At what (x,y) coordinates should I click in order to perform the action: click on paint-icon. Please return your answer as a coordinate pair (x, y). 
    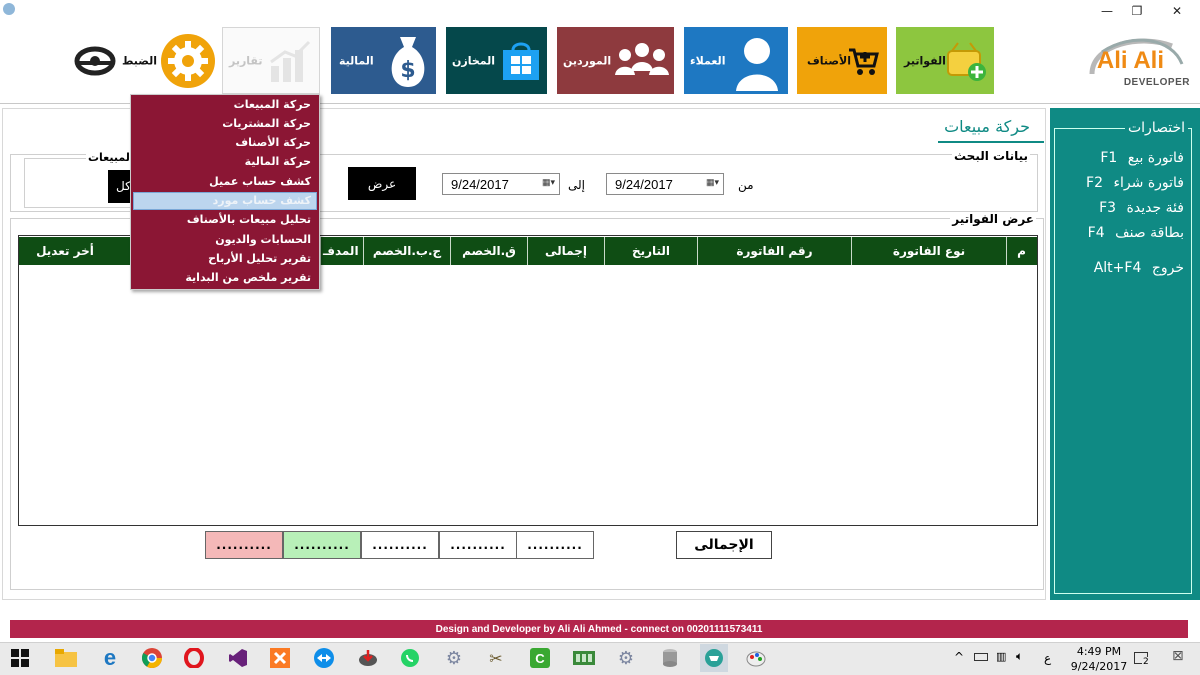
    Looking at the image, I should click on (756, 658).